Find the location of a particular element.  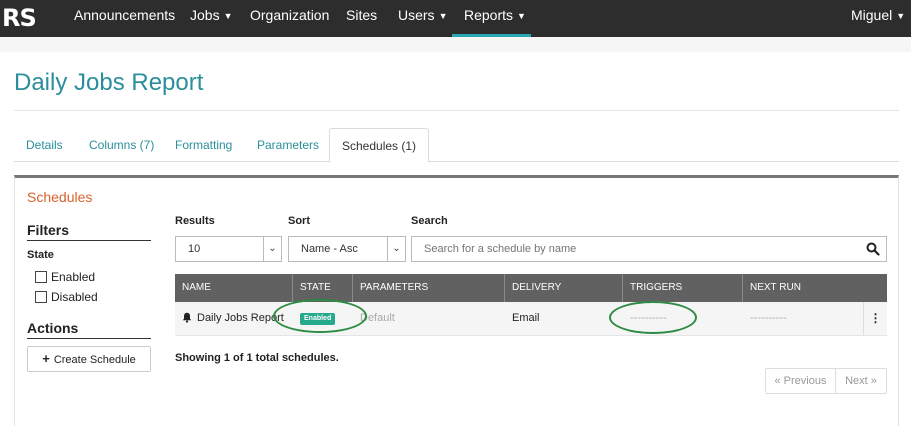

search-box is located at coordinates (649, 249).